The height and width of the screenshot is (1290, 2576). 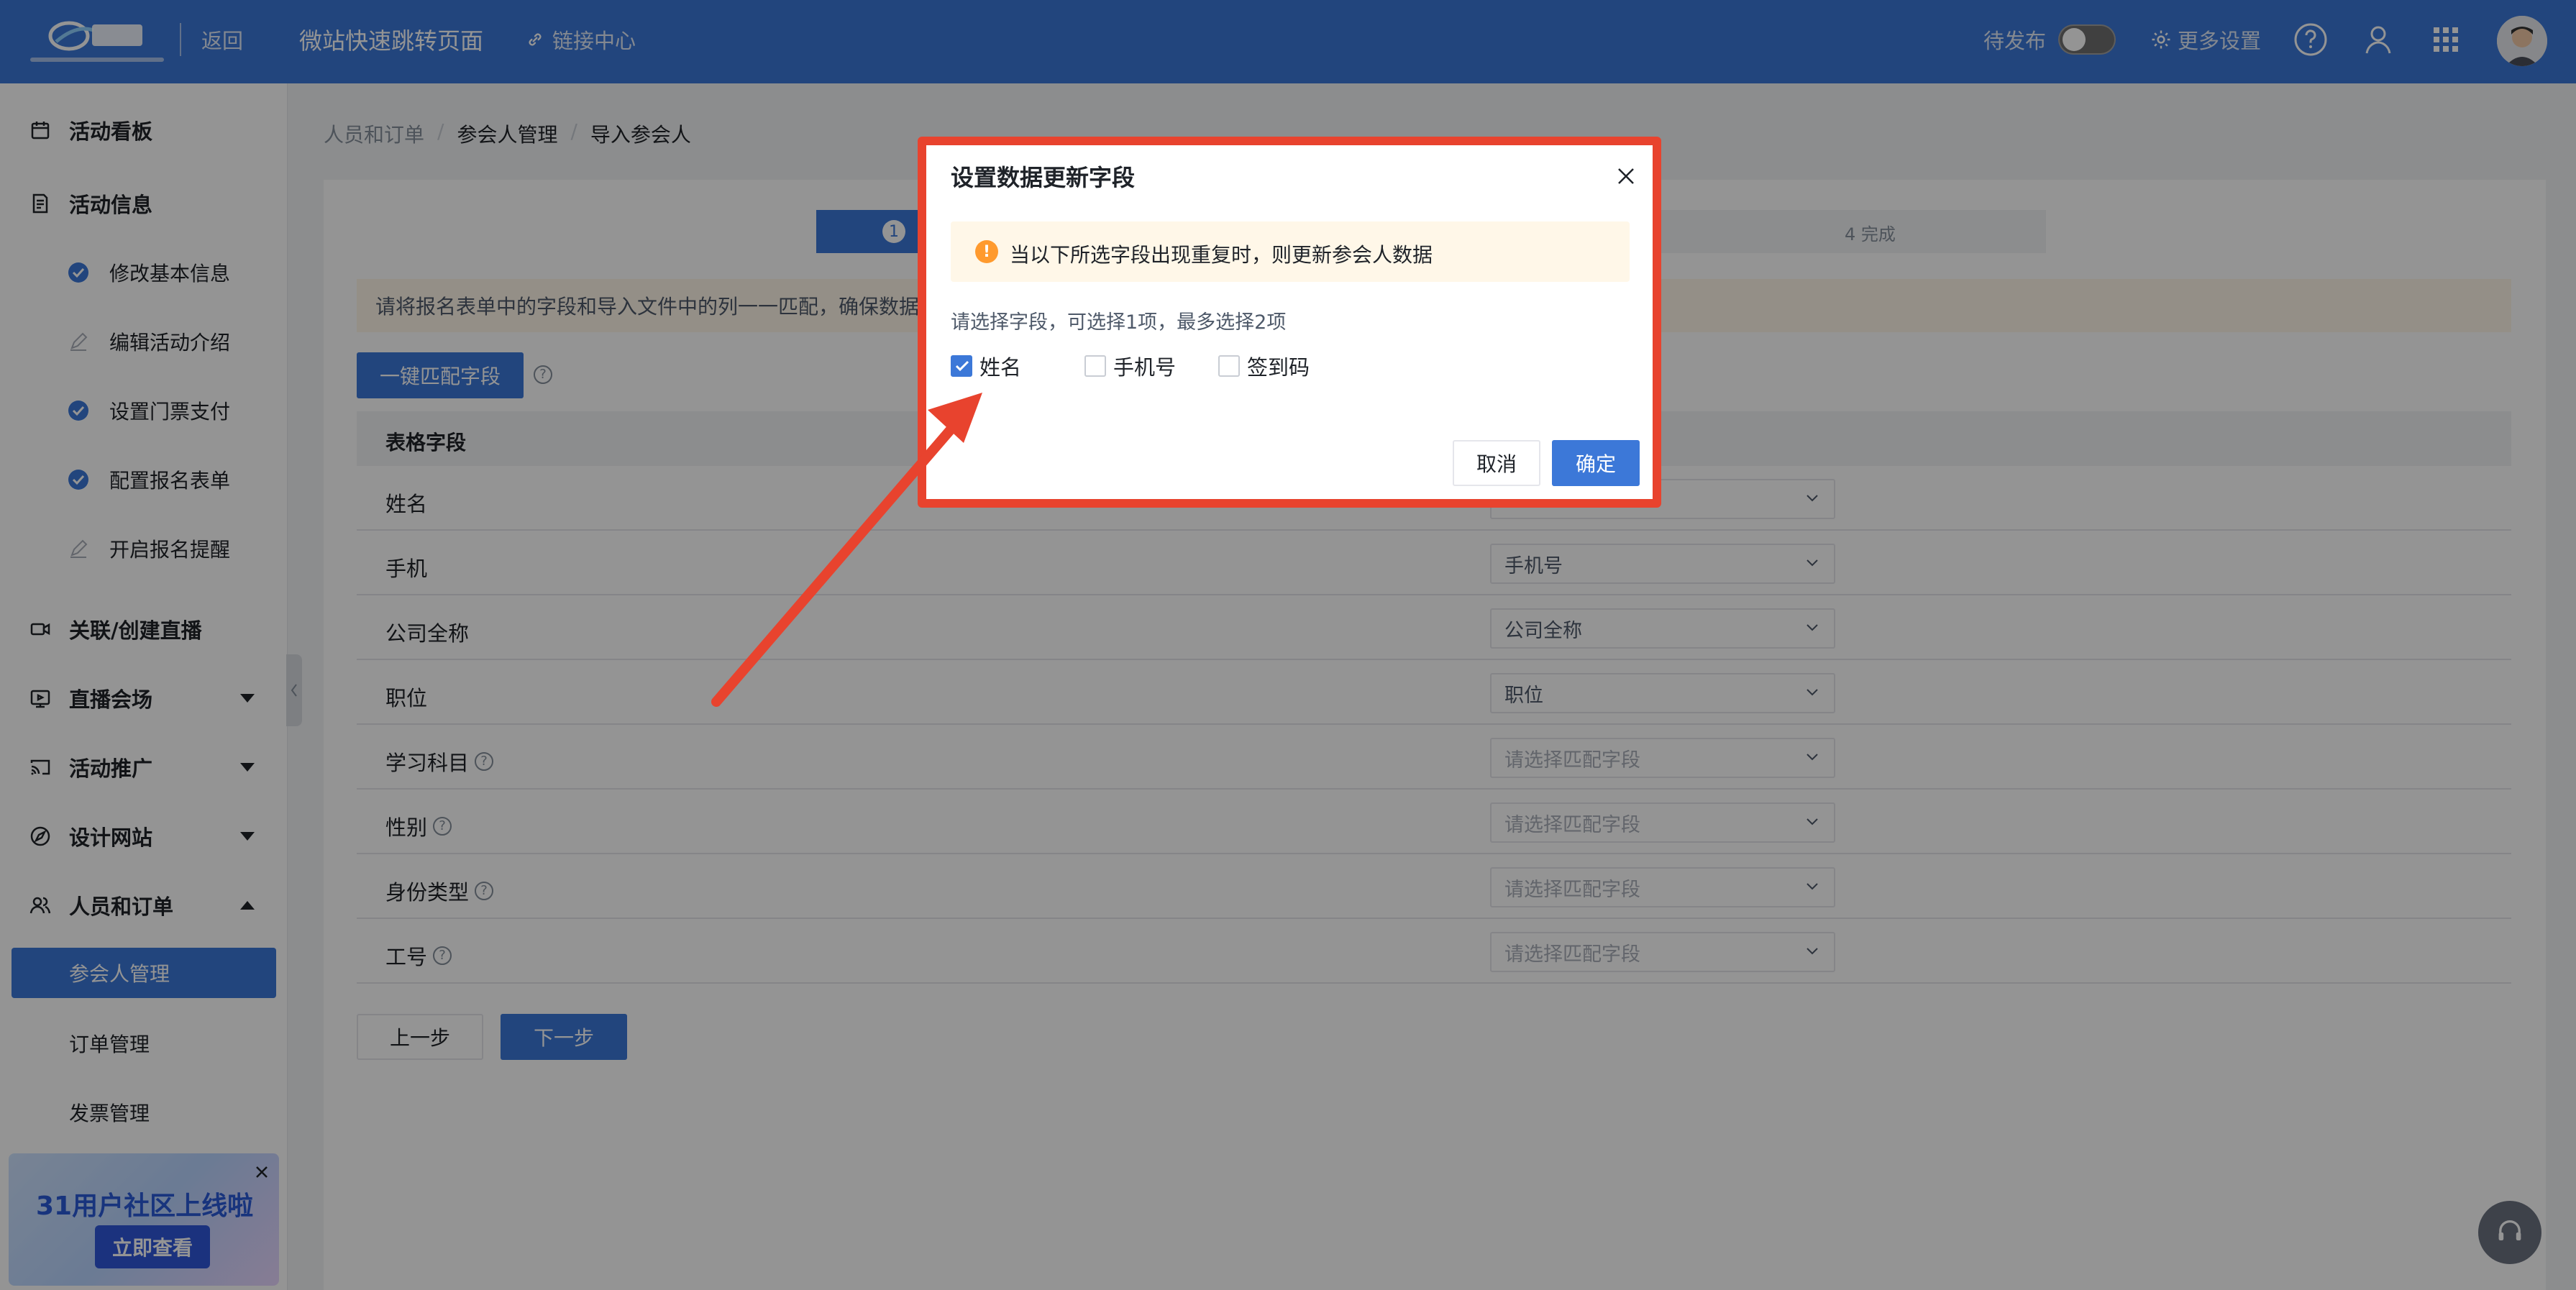 I want to click on annotation-highlight-box, so click(x=1289, y=322).